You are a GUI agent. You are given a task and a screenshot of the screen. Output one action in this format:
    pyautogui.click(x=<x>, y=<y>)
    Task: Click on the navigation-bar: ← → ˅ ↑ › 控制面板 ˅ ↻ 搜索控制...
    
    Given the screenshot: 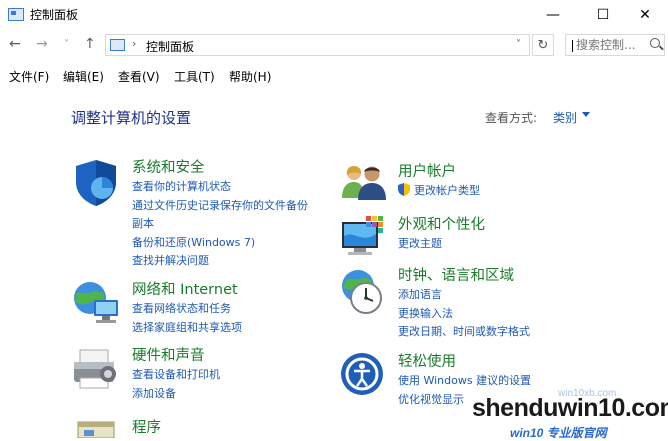 What is the action you would take?
    pyautogui.click(x=334, y=46)
    